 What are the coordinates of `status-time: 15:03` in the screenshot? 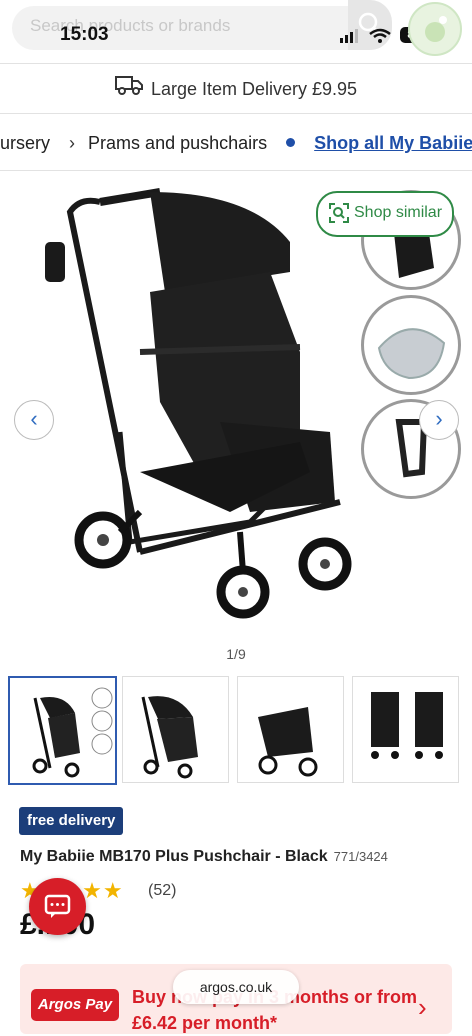 It's located at (84, 34).